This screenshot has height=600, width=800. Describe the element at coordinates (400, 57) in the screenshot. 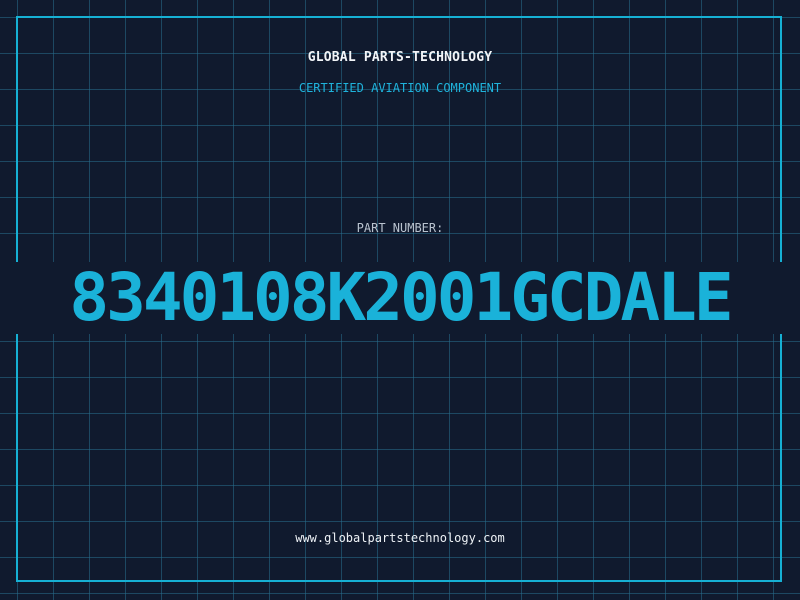

I see `company-name: GLOBAL PARTS-TECHNOLOGY` at that location.